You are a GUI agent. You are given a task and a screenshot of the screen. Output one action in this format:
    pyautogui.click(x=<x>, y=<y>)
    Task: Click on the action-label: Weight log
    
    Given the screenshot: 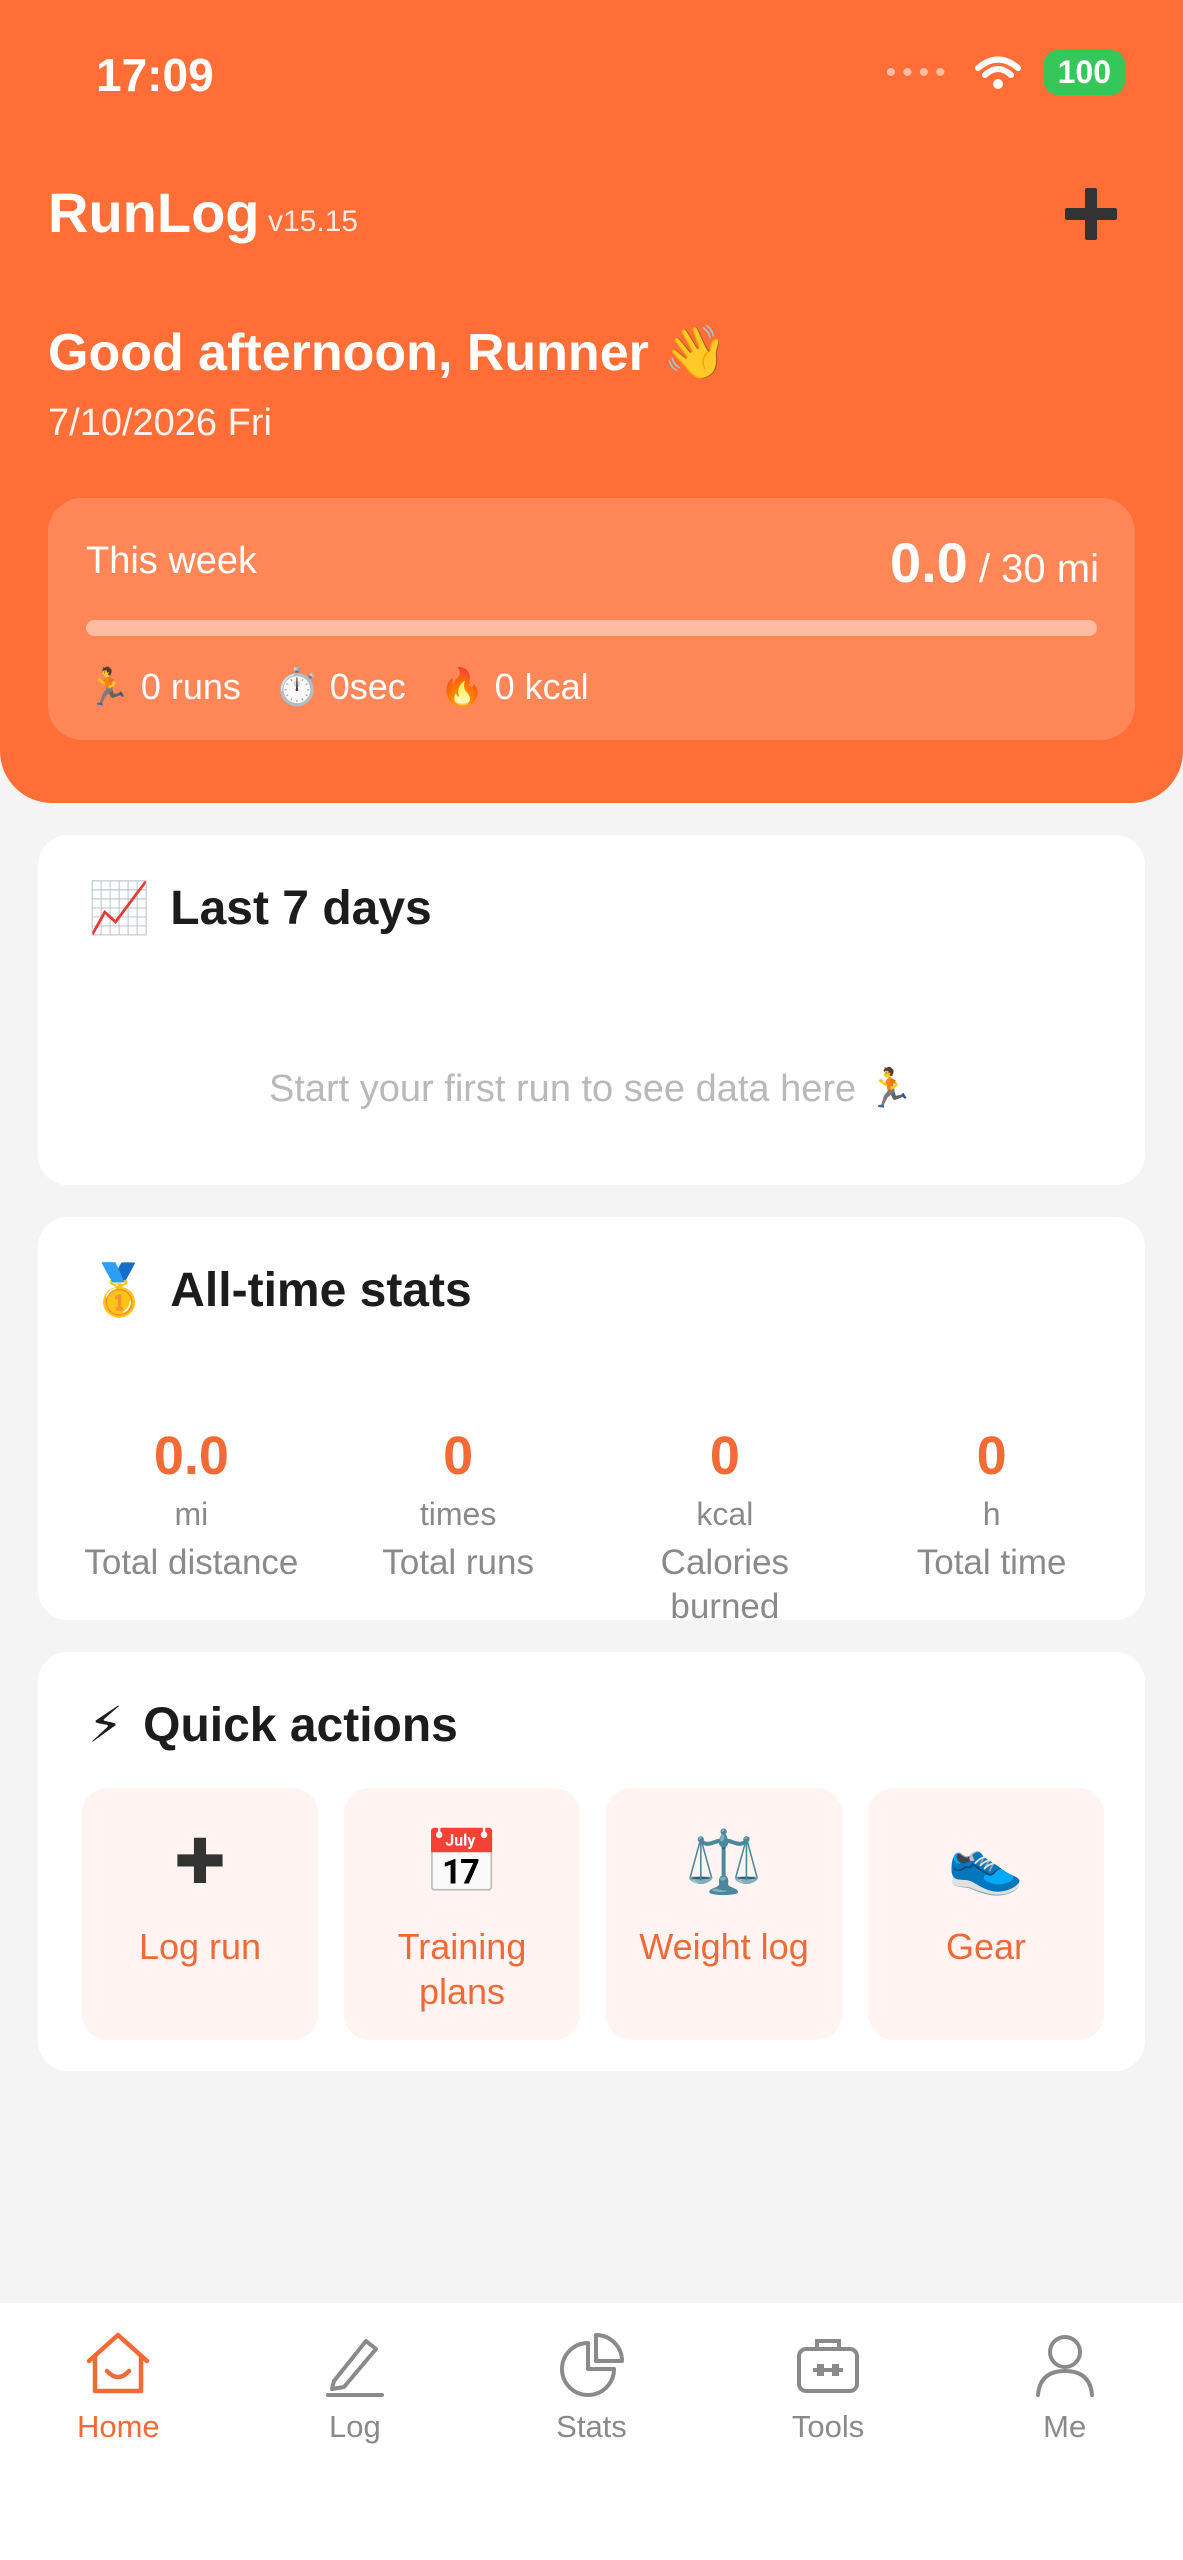 What is the action you would take?
    pyautogui.click(x=724, y=1946)
    